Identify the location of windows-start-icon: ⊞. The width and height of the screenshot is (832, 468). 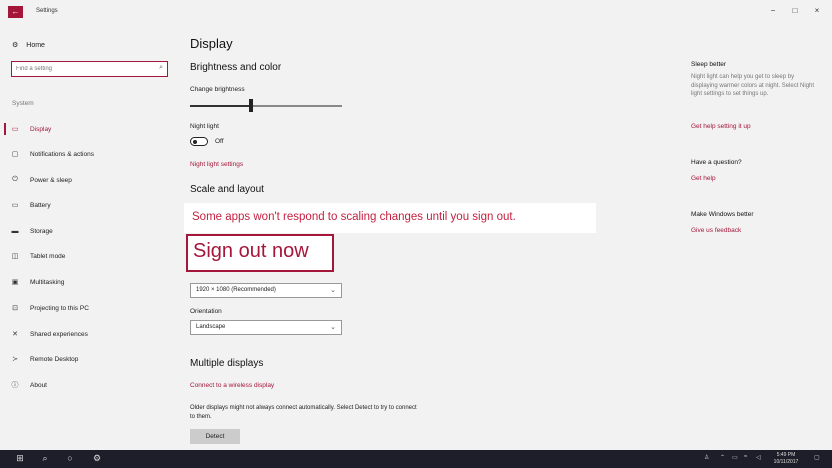
(20, 458).